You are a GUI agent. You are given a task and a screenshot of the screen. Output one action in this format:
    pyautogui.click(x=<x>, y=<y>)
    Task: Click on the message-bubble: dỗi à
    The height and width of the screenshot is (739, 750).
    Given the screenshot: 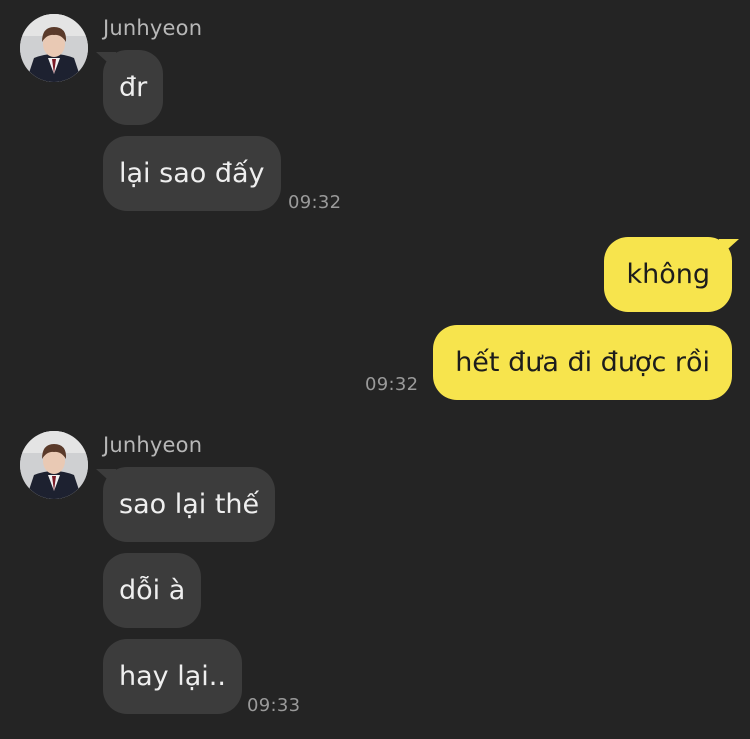 What is the action you would take?
    pyautogui.click(x=152, y=590)
    